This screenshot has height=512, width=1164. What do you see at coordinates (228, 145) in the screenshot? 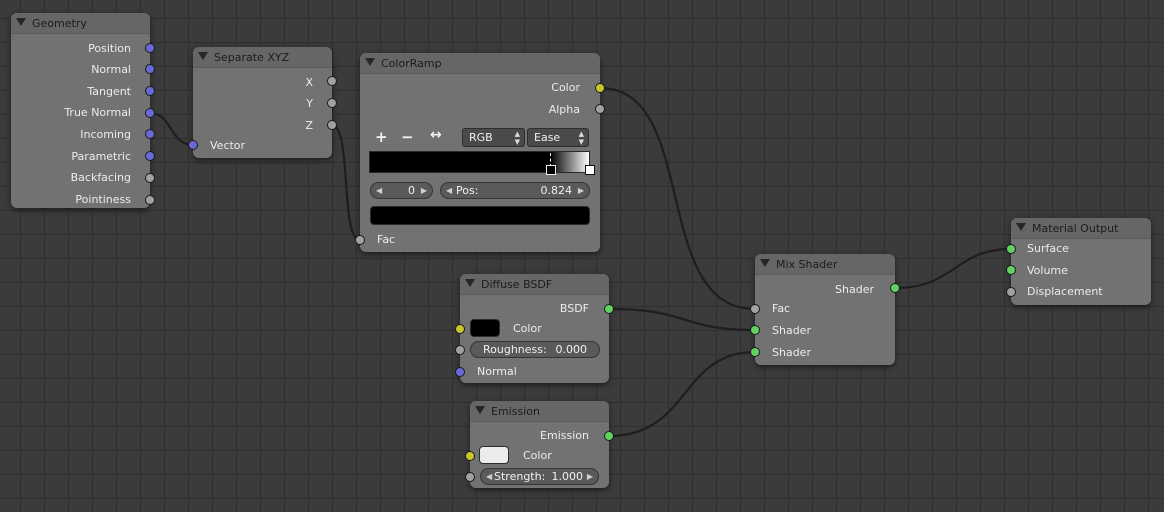
I see `input-label-vector: Vector` at bounding box center [228, 145].